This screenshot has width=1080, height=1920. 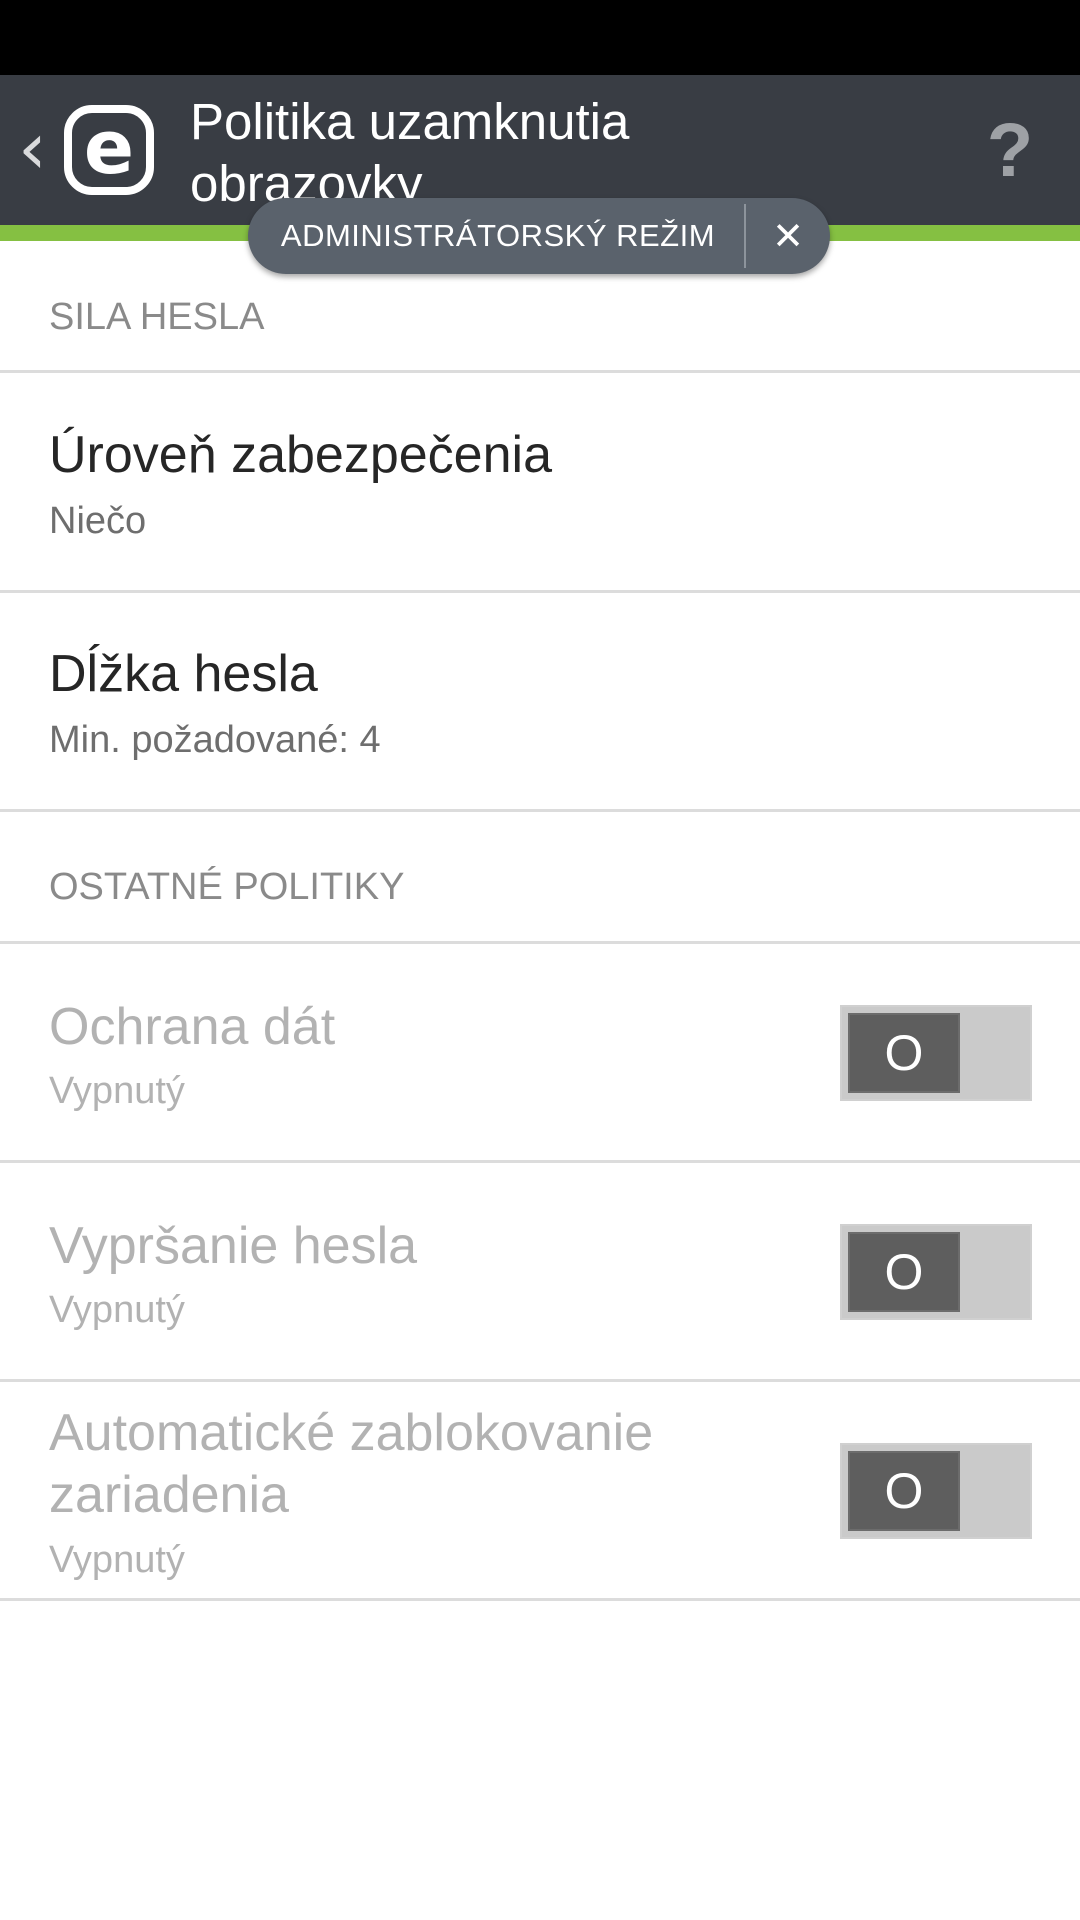 I want to click on pref-title: Vypršanie hesla, so click(x=233, y=1246).